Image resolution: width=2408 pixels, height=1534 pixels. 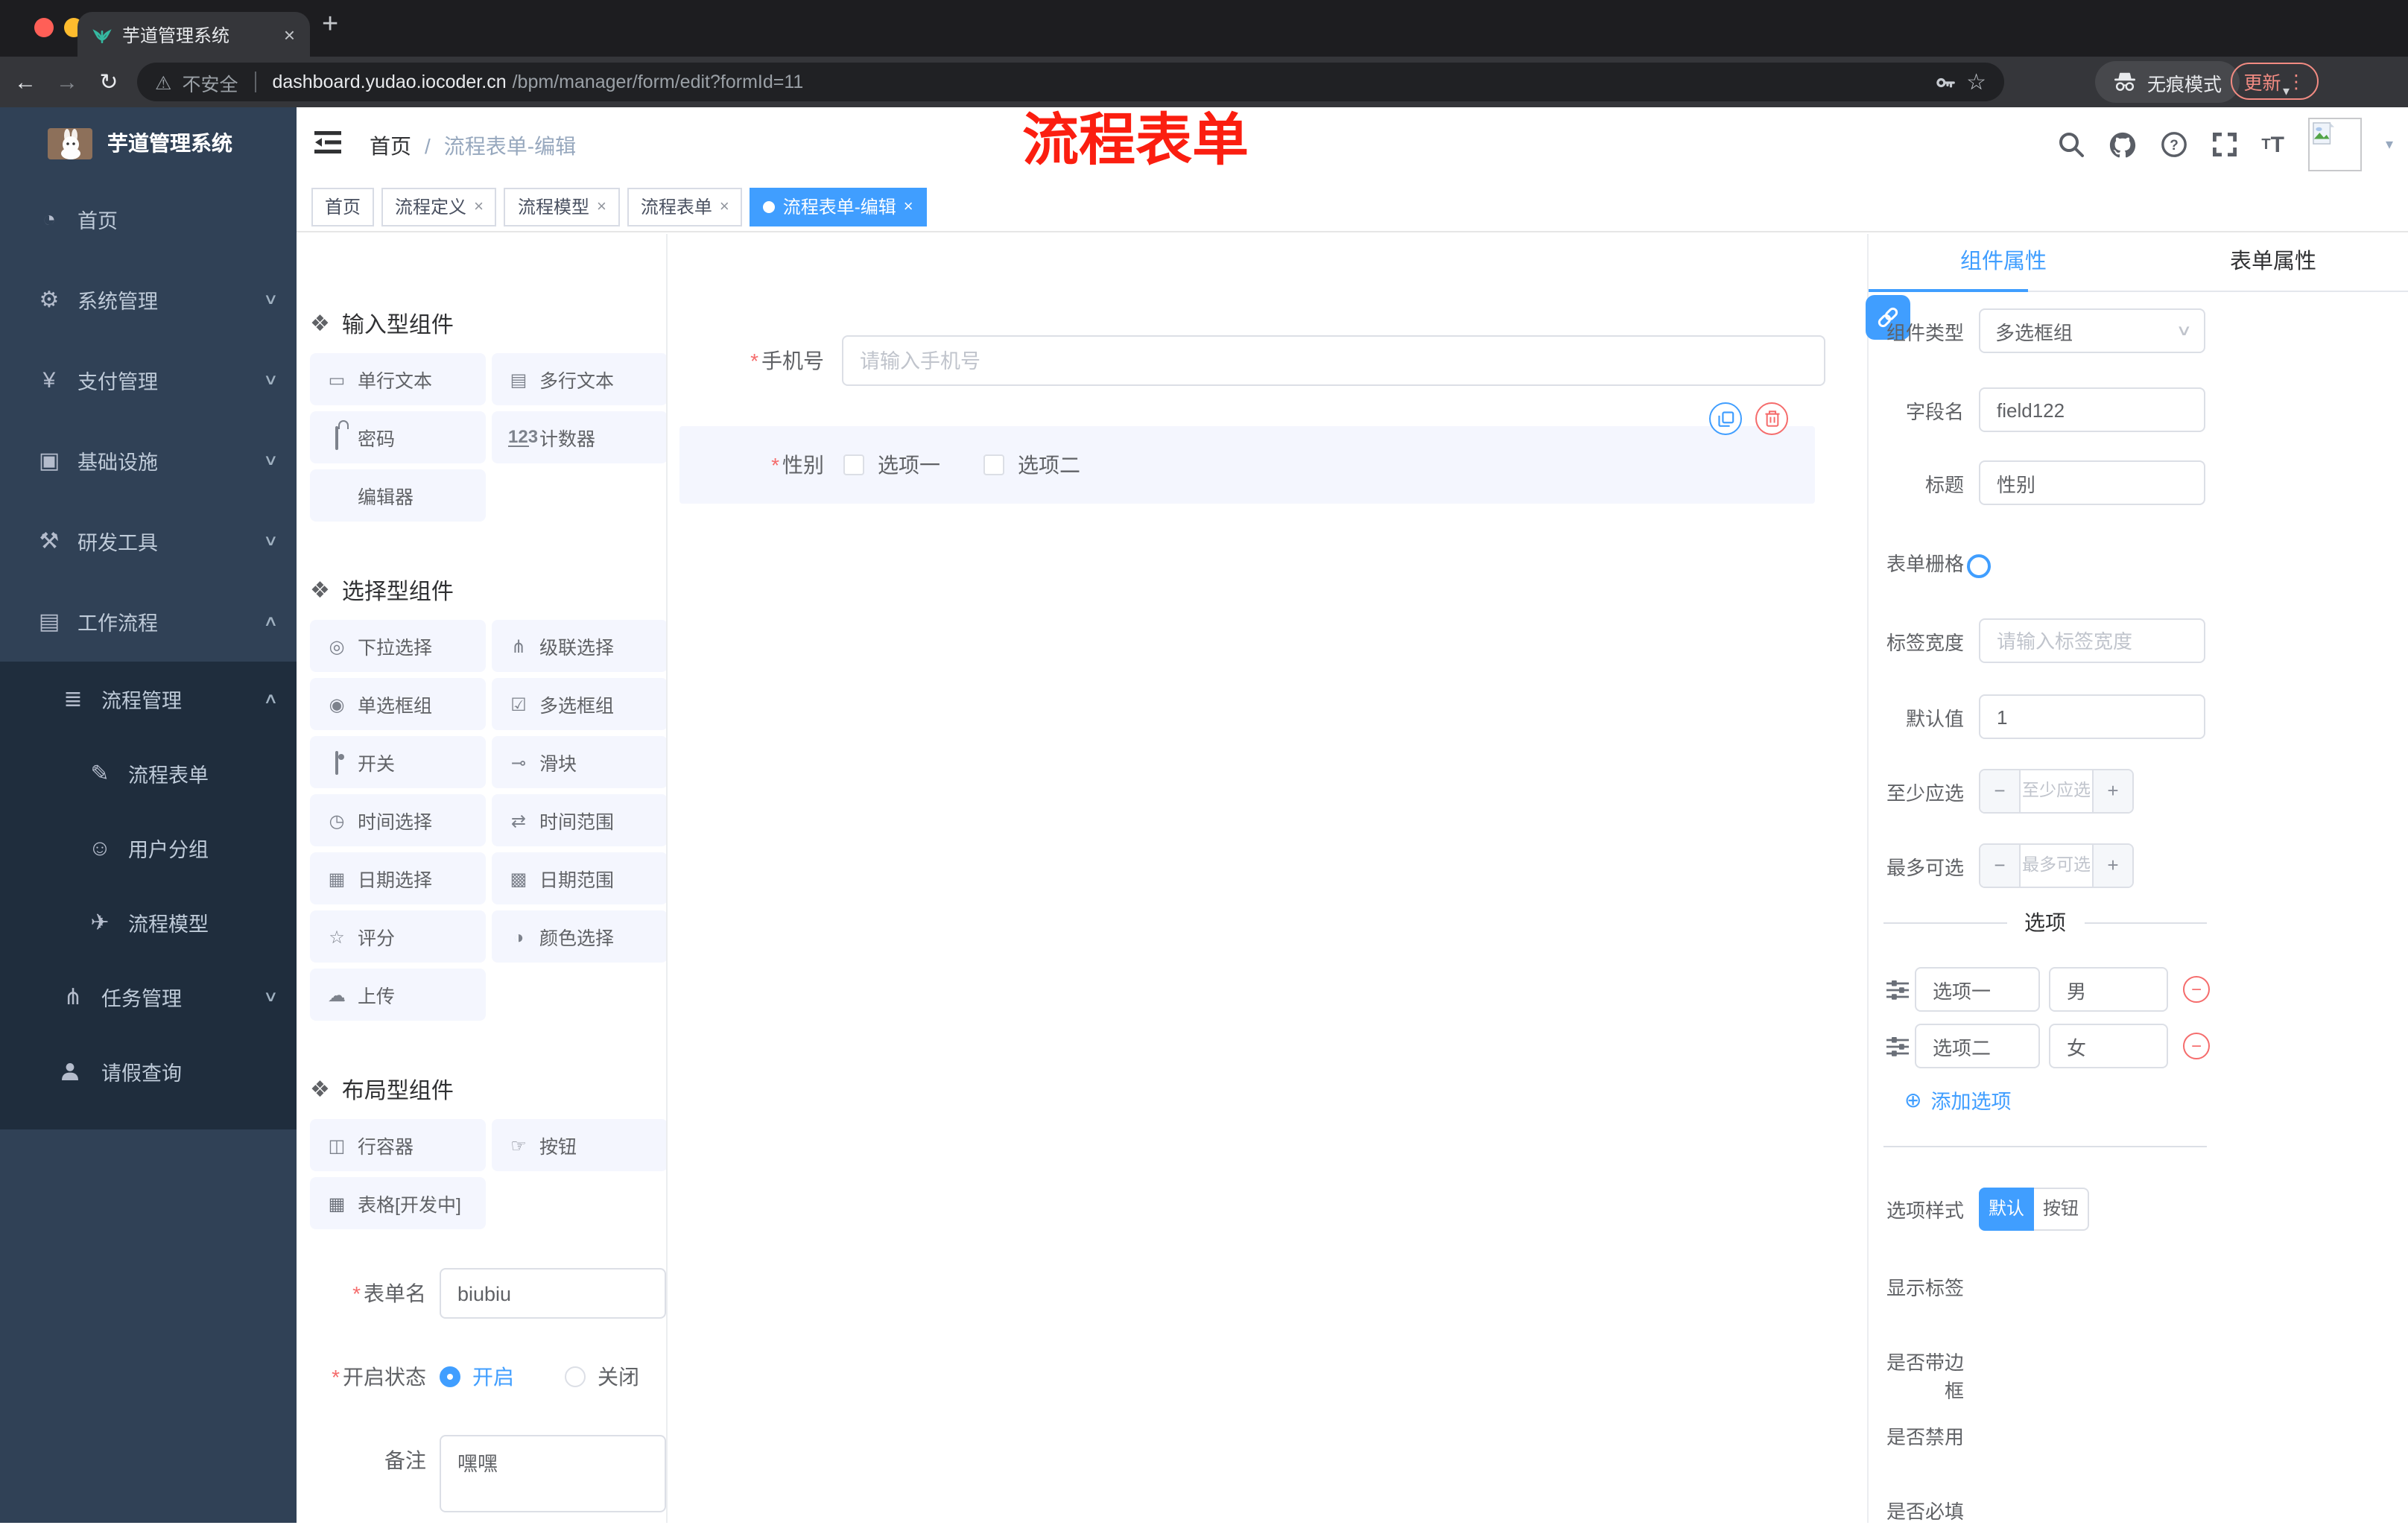 What do you see at coordinates (1771, 419) in the screenshot?
I see `delete-component-button` at bounding box center [1771, 419].